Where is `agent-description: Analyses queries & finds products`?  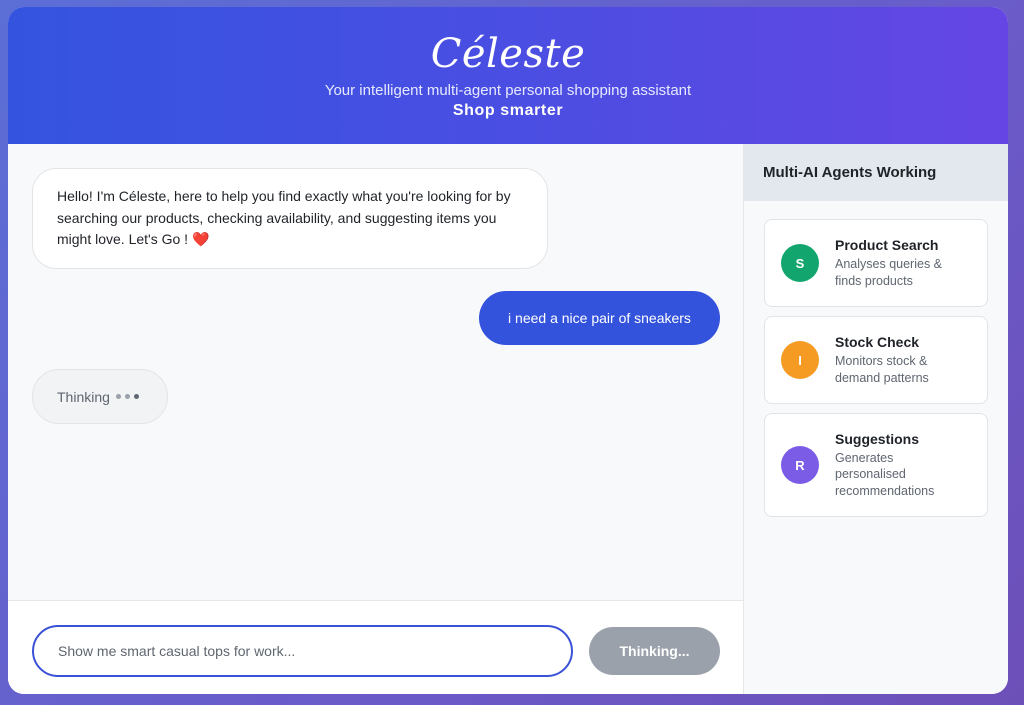 agent-description: Analyses queries & finds products is located at coordinates (889, 272).